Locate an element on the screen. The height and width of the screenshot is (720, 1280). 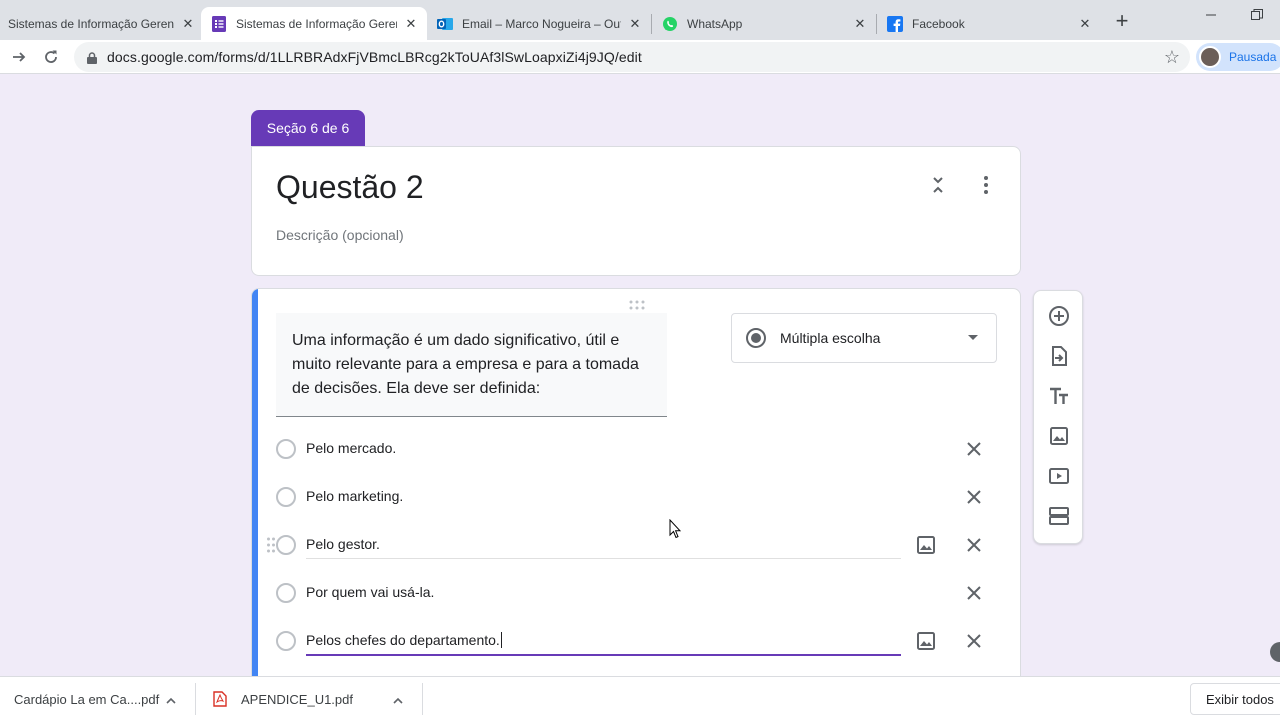
facebook-icon is located at coordinates (895, 23).